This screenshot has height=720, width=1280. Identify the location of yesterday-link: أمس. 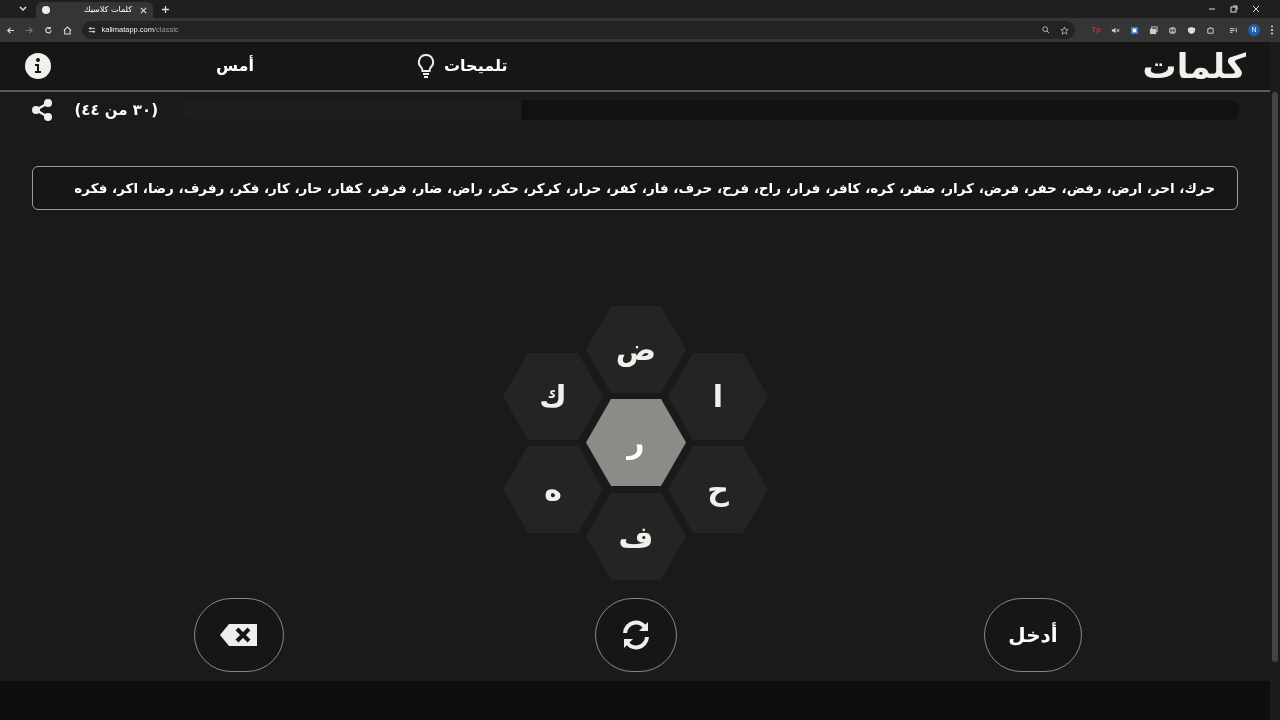
(235, 66).